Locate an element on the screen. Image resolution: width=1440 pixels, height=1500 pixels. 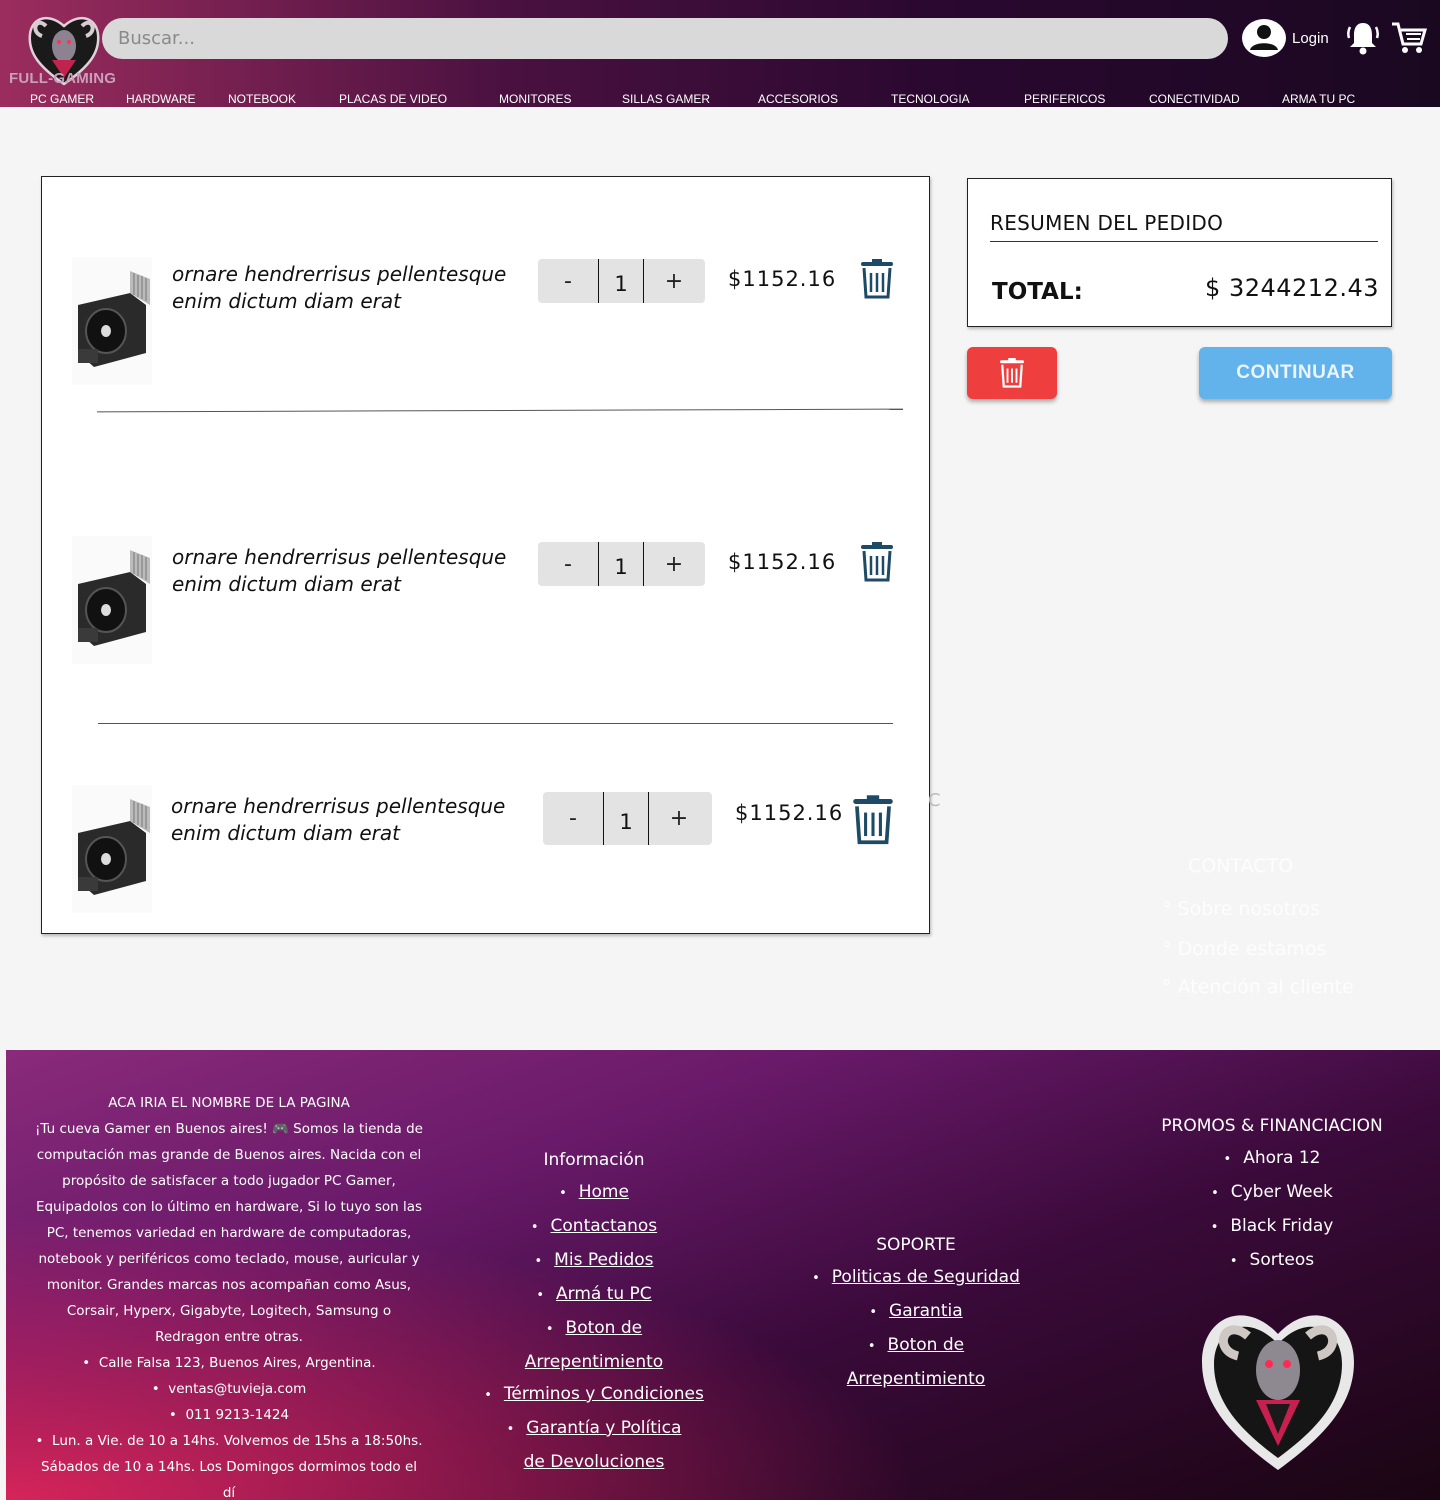
footer-link-boton-arrepentimiento: Boton de Arrepentimiento is located at coordinates (916, 1362).